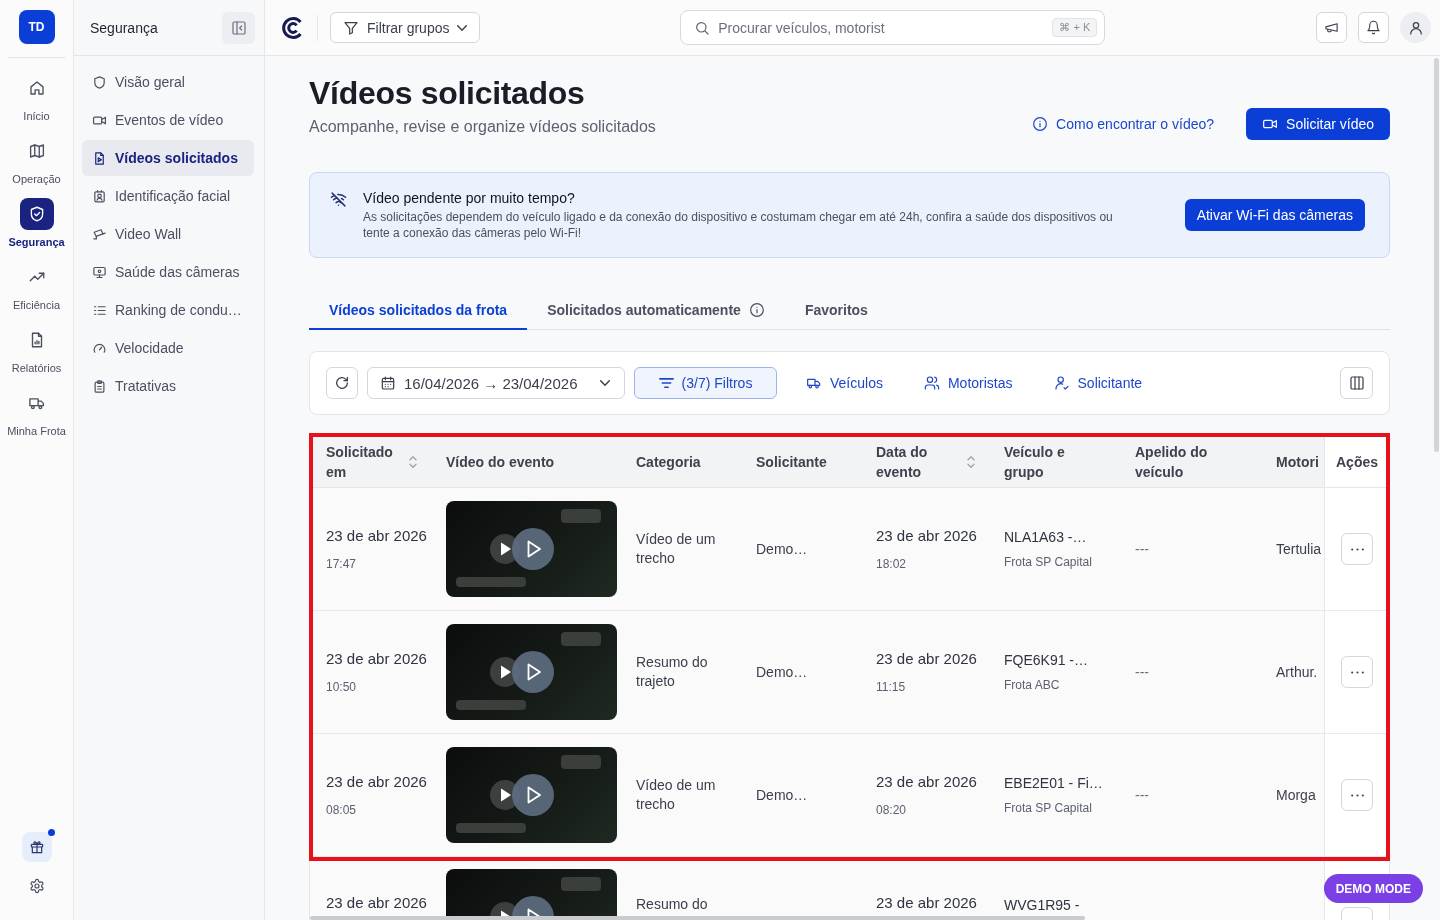  What do you see at coordinates (1075, 27) in the screenshot?
I see `shortcut-hint: ⌘ + K` at bounding box center [1075, 27].